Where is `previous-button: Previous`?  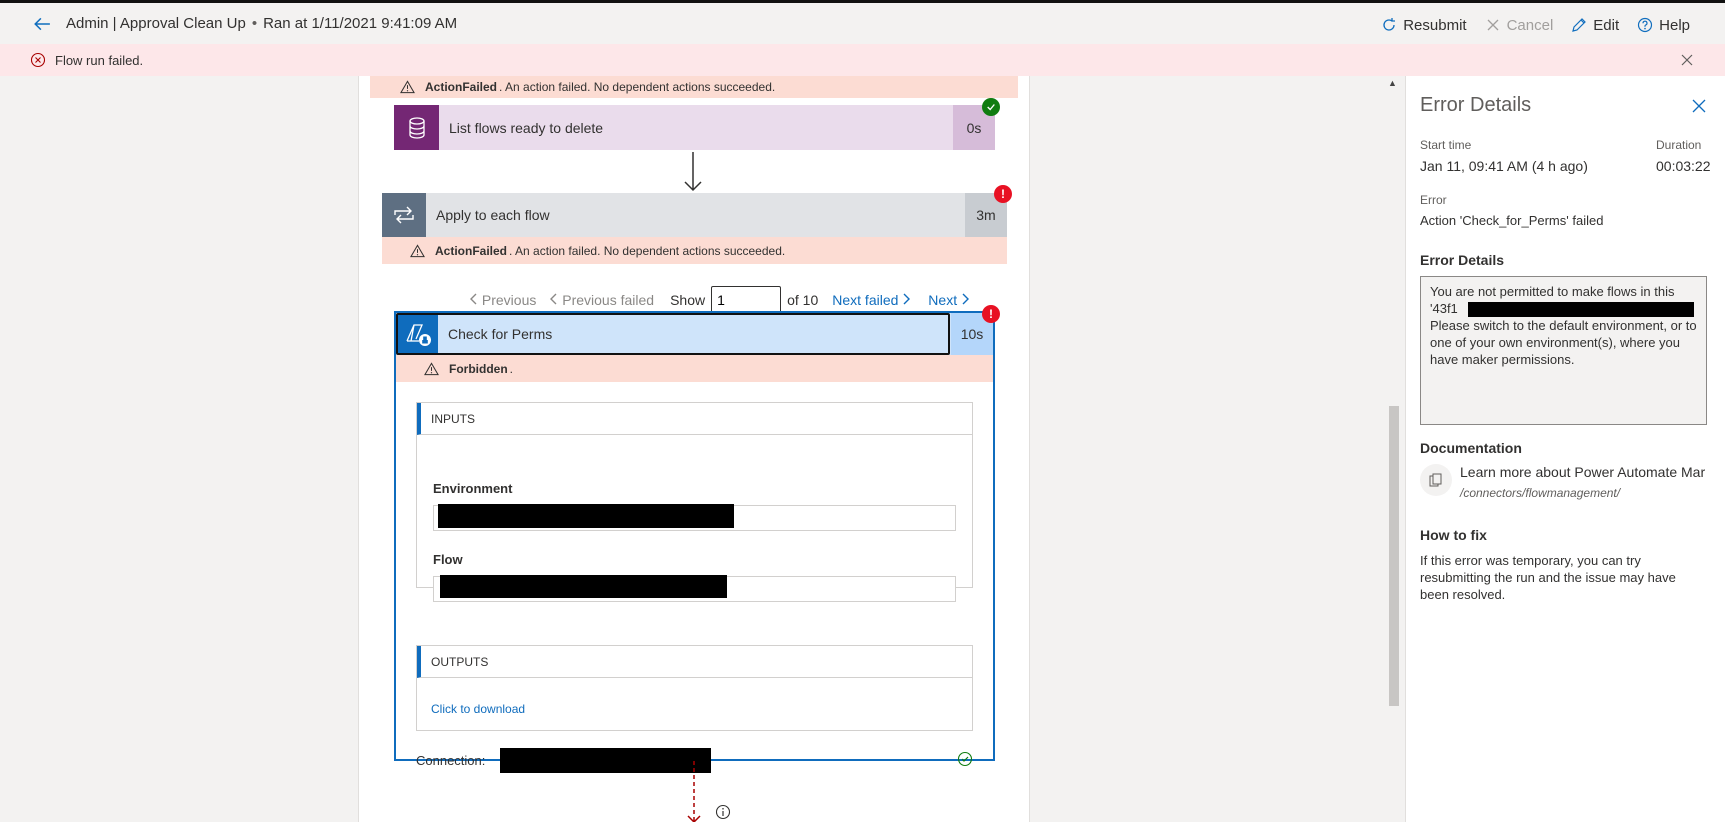 previous-button: Previous is located at coordinates (503, 300).